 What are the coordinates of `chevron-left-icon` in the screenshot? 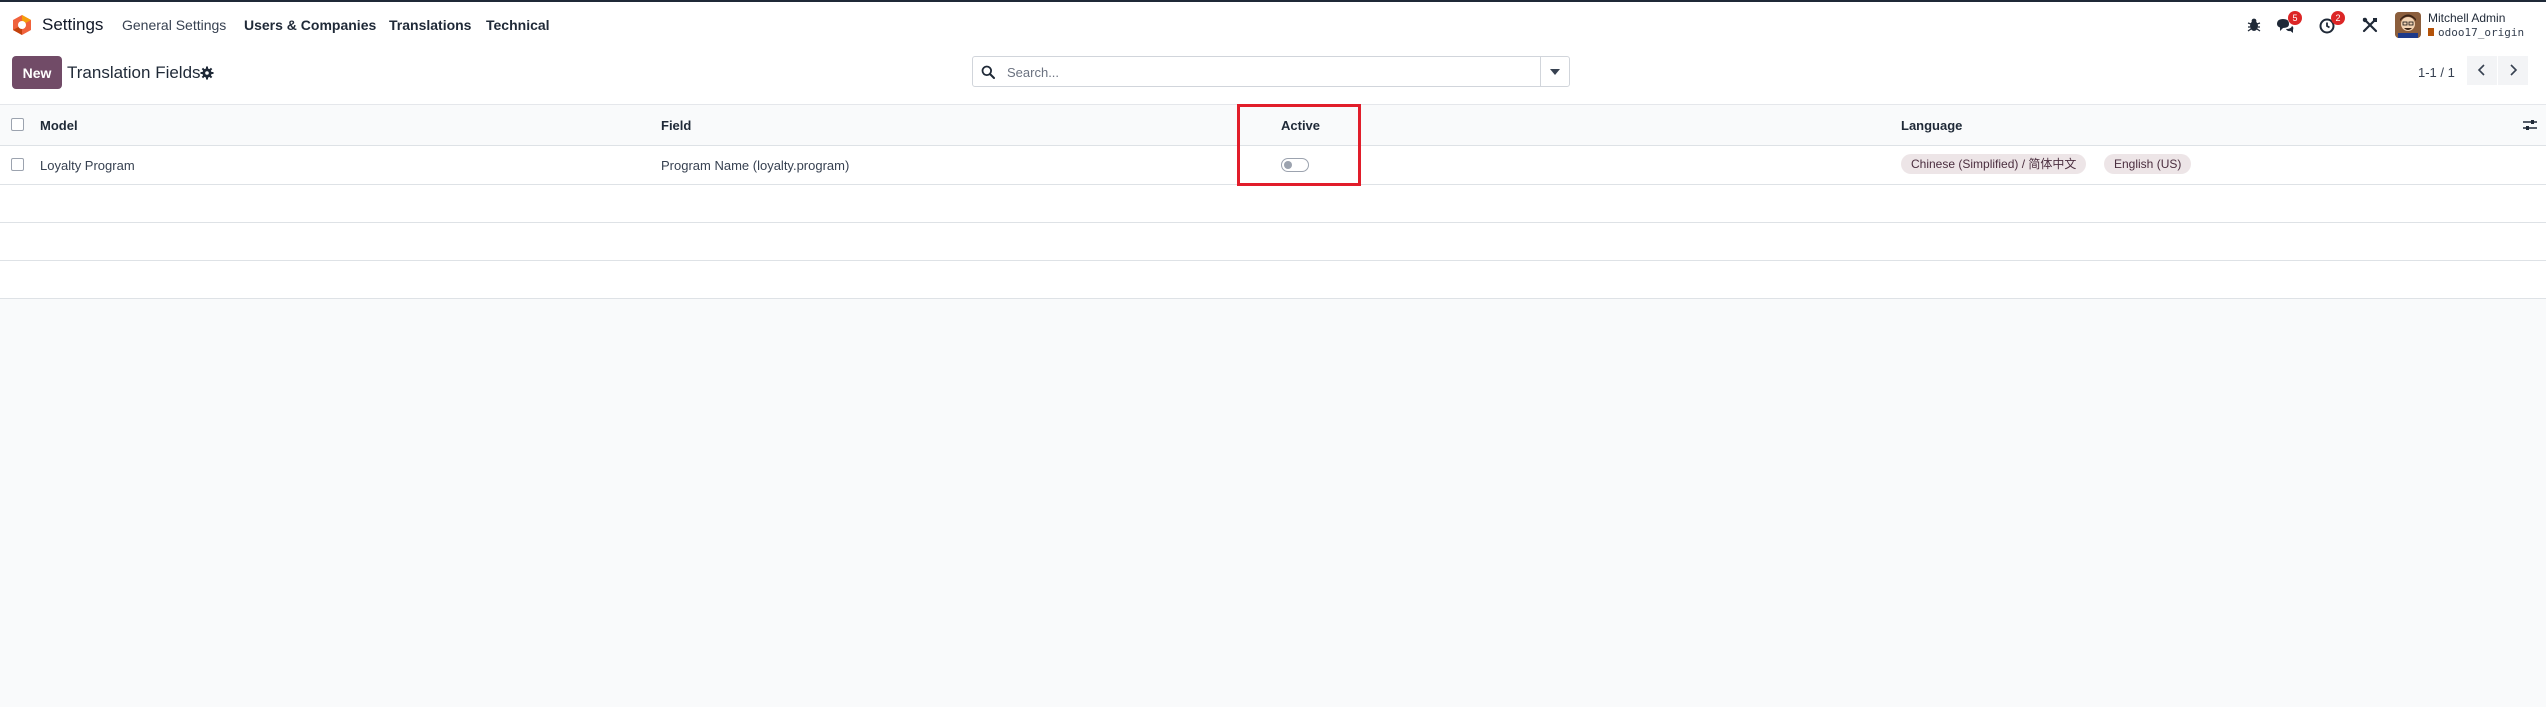 It's located at (2481, 70).